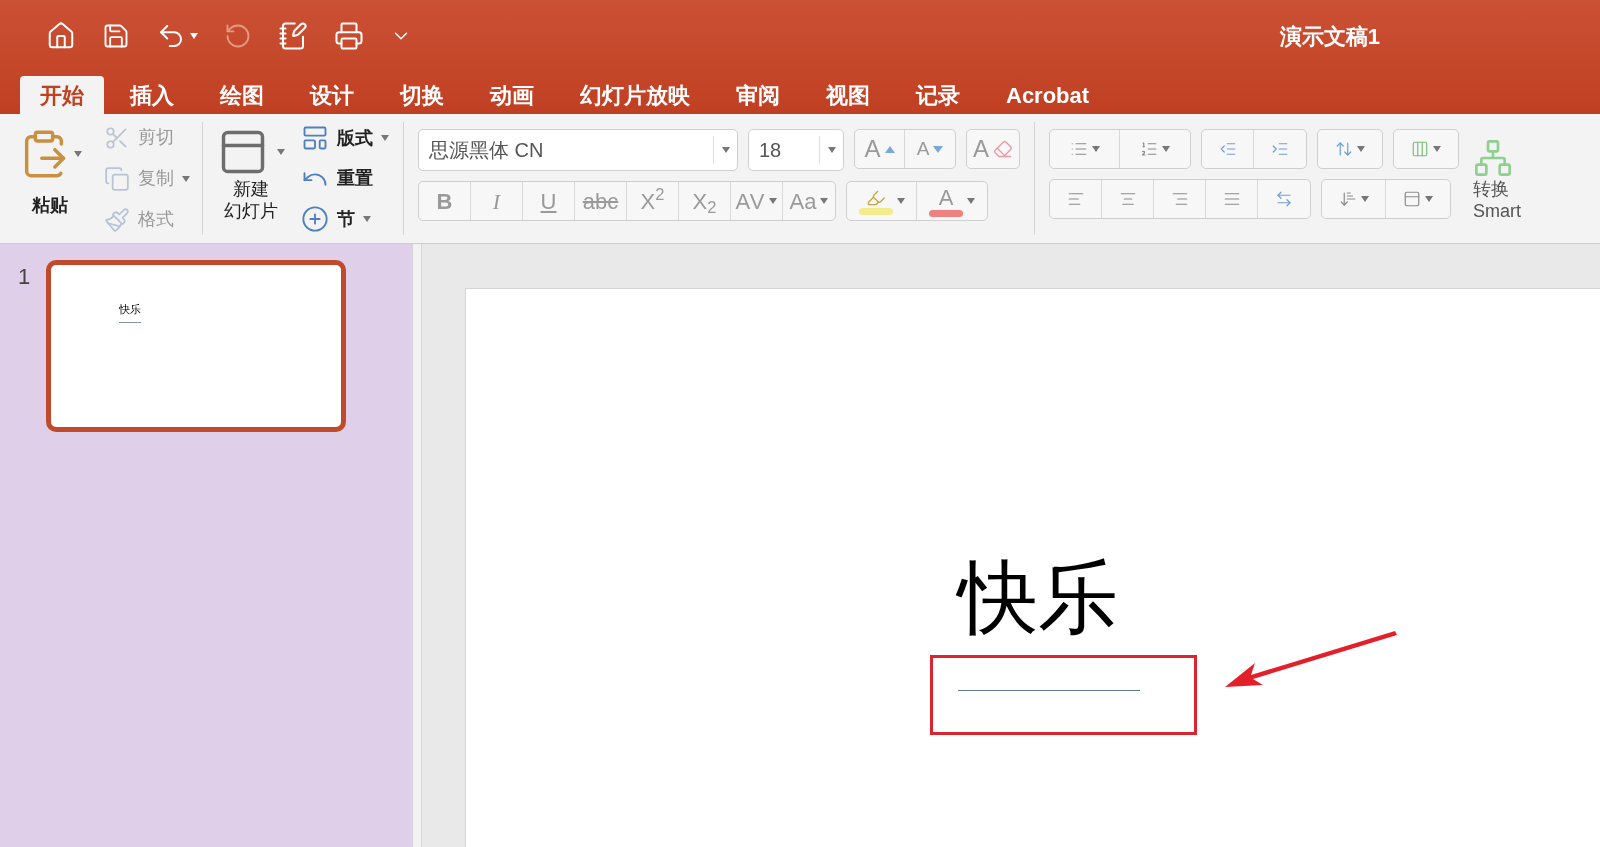 The image size is (1600, 847). Describe the element at coordinates (238, 36) in the screenshot. I see `redo-icon` at that location.